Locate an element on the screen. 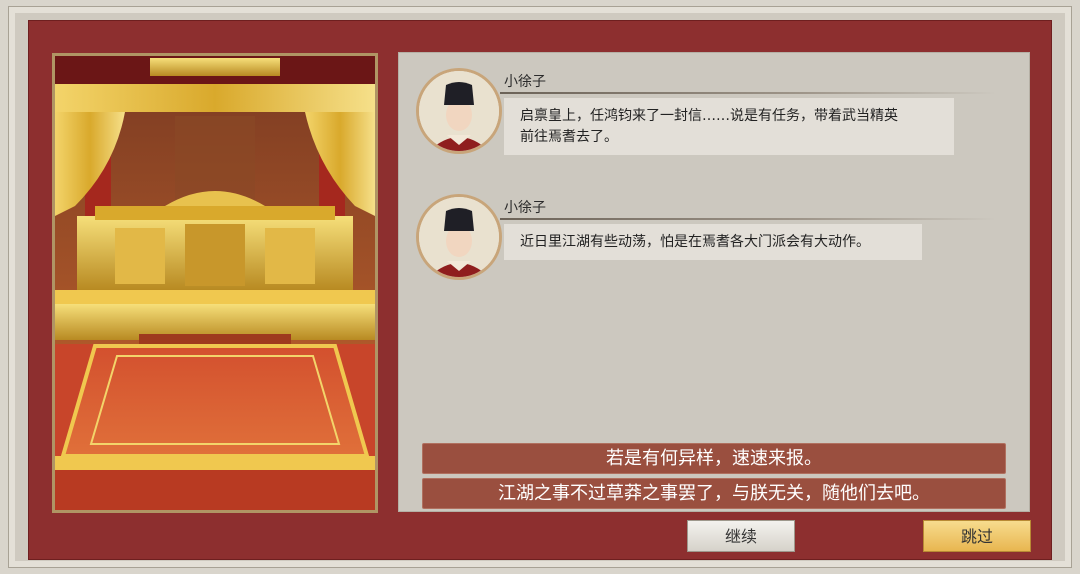 The height and width of the screenshot is (574, 1080). message-text-line: 前往焉耆去了。 is located at coordinates (569, 137).